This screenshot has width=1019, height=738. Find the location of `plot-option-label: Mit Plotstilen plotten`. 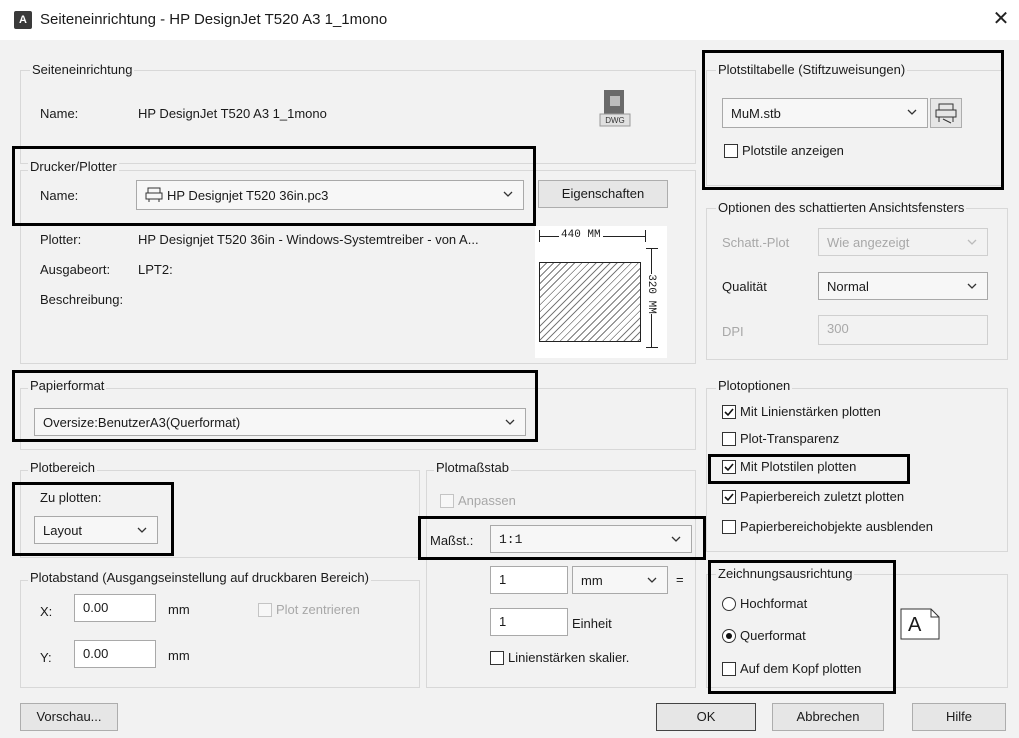

plot-option-label: Mit Plotstilen plotten is located at coordinates (798, 466).